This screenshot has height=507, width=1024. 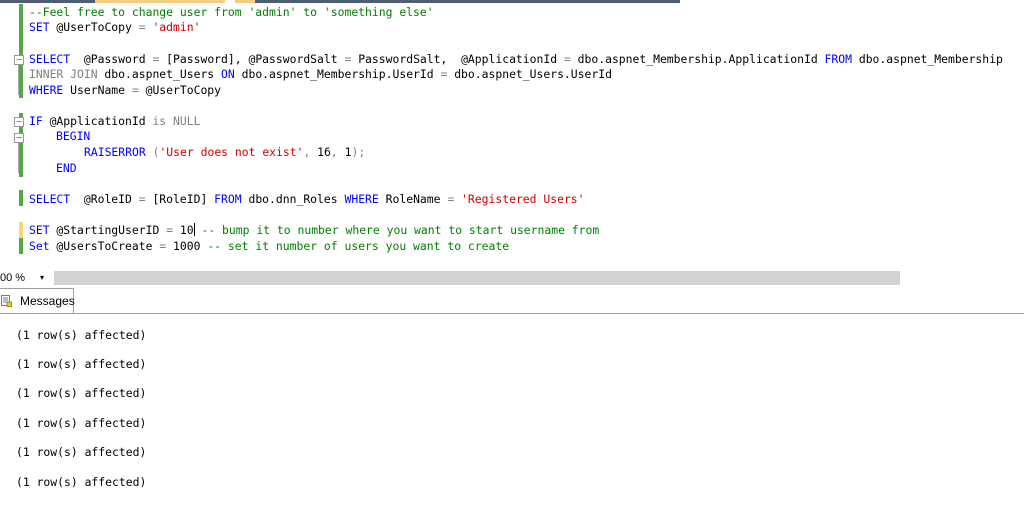 I want to click on change-bar-unsaved, so click(x=21, y=230).